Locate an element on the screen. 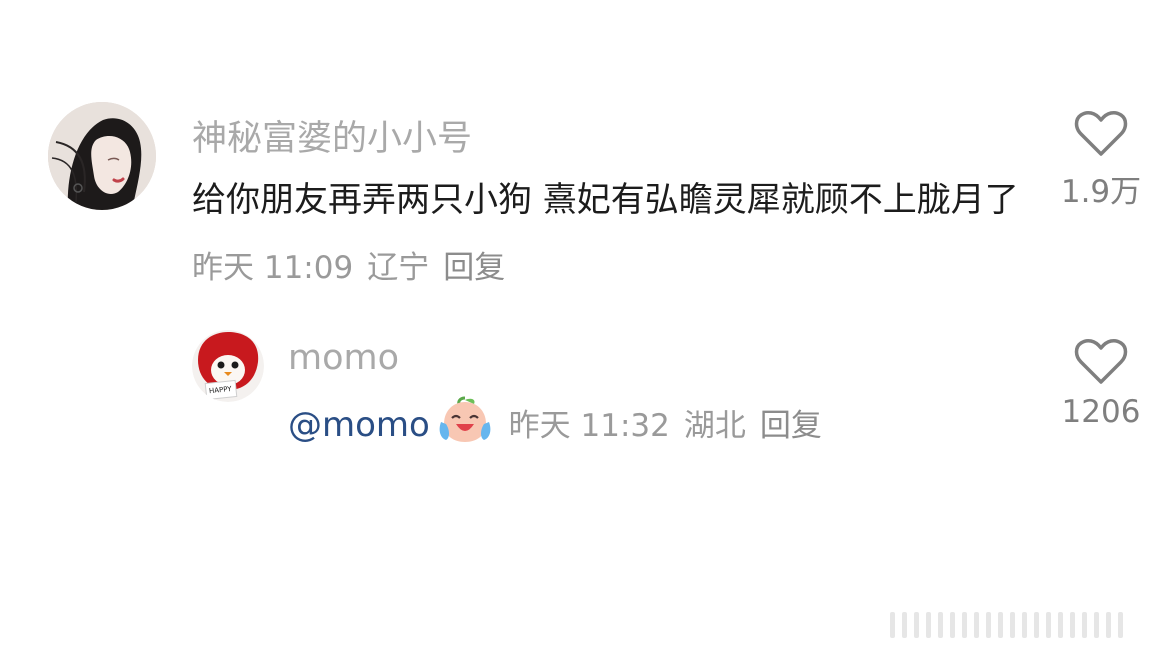  user-avatar is located at coordinates (102, 156).